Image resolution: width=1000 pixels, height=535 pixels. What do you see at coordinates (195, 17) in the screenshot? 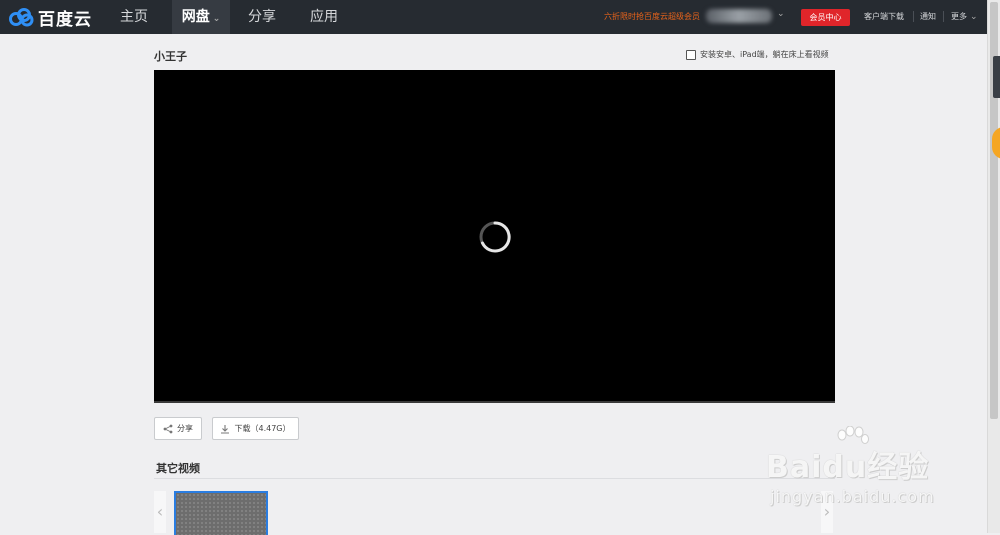
I see `nav-item-label: 网盘` at bounding box center [195, 17].